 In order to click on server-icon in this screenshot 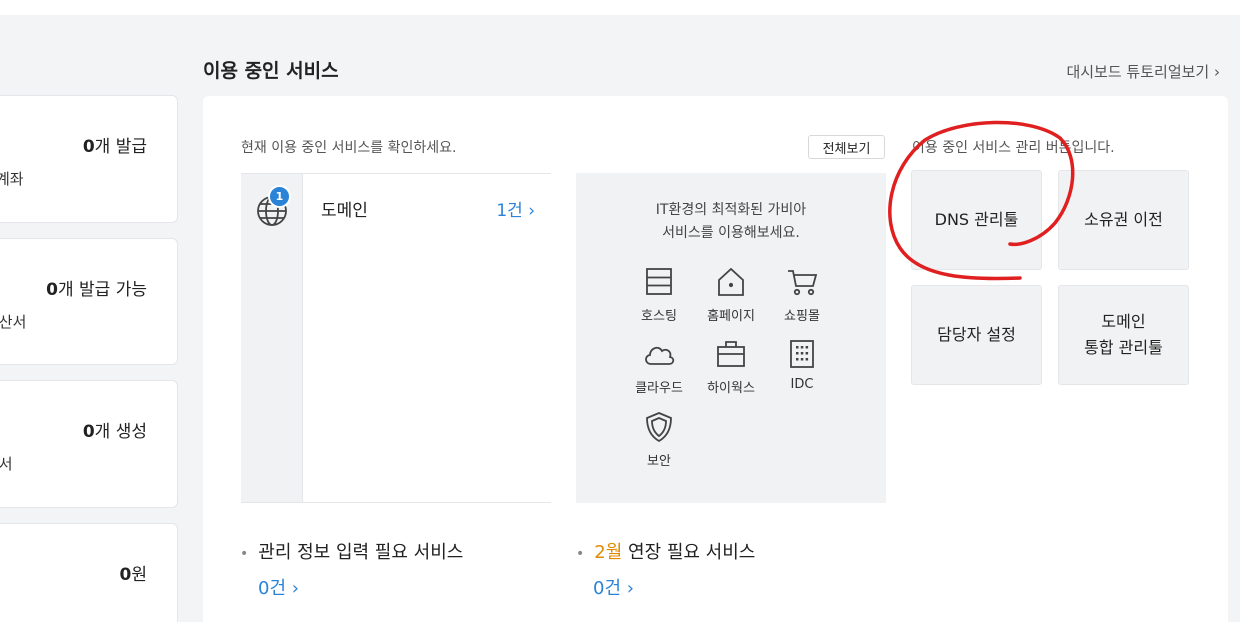, I will do `click(659, 281)`.